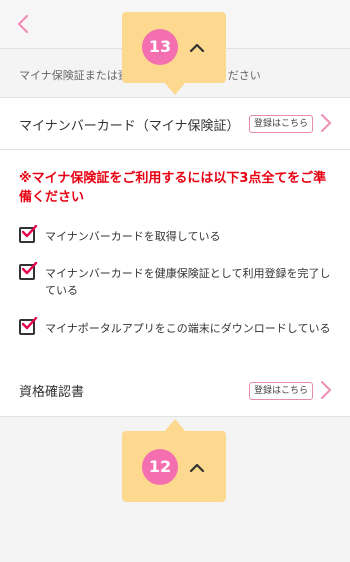 The width and height of the screenshot is (350, 562). I want to click on callout-number: 12, so click(160, 467).